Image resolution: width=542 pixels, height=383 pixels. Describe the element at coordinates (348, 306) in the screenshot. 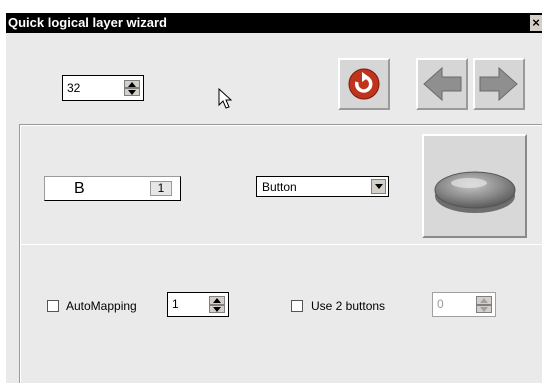

I see `use-two-buttons-label: Use 2 buttons` at that location.